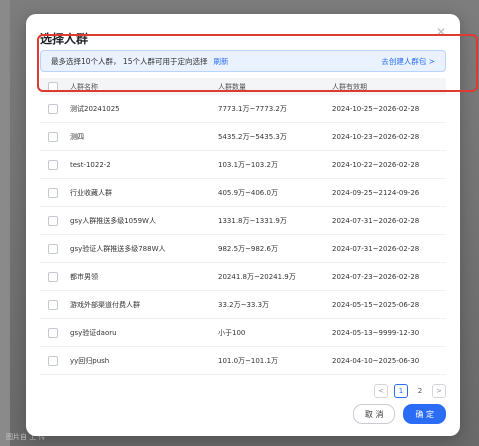 This screenshot has width=479, height=446. I want to click on row-name: yy回归push, so click(90, 360).